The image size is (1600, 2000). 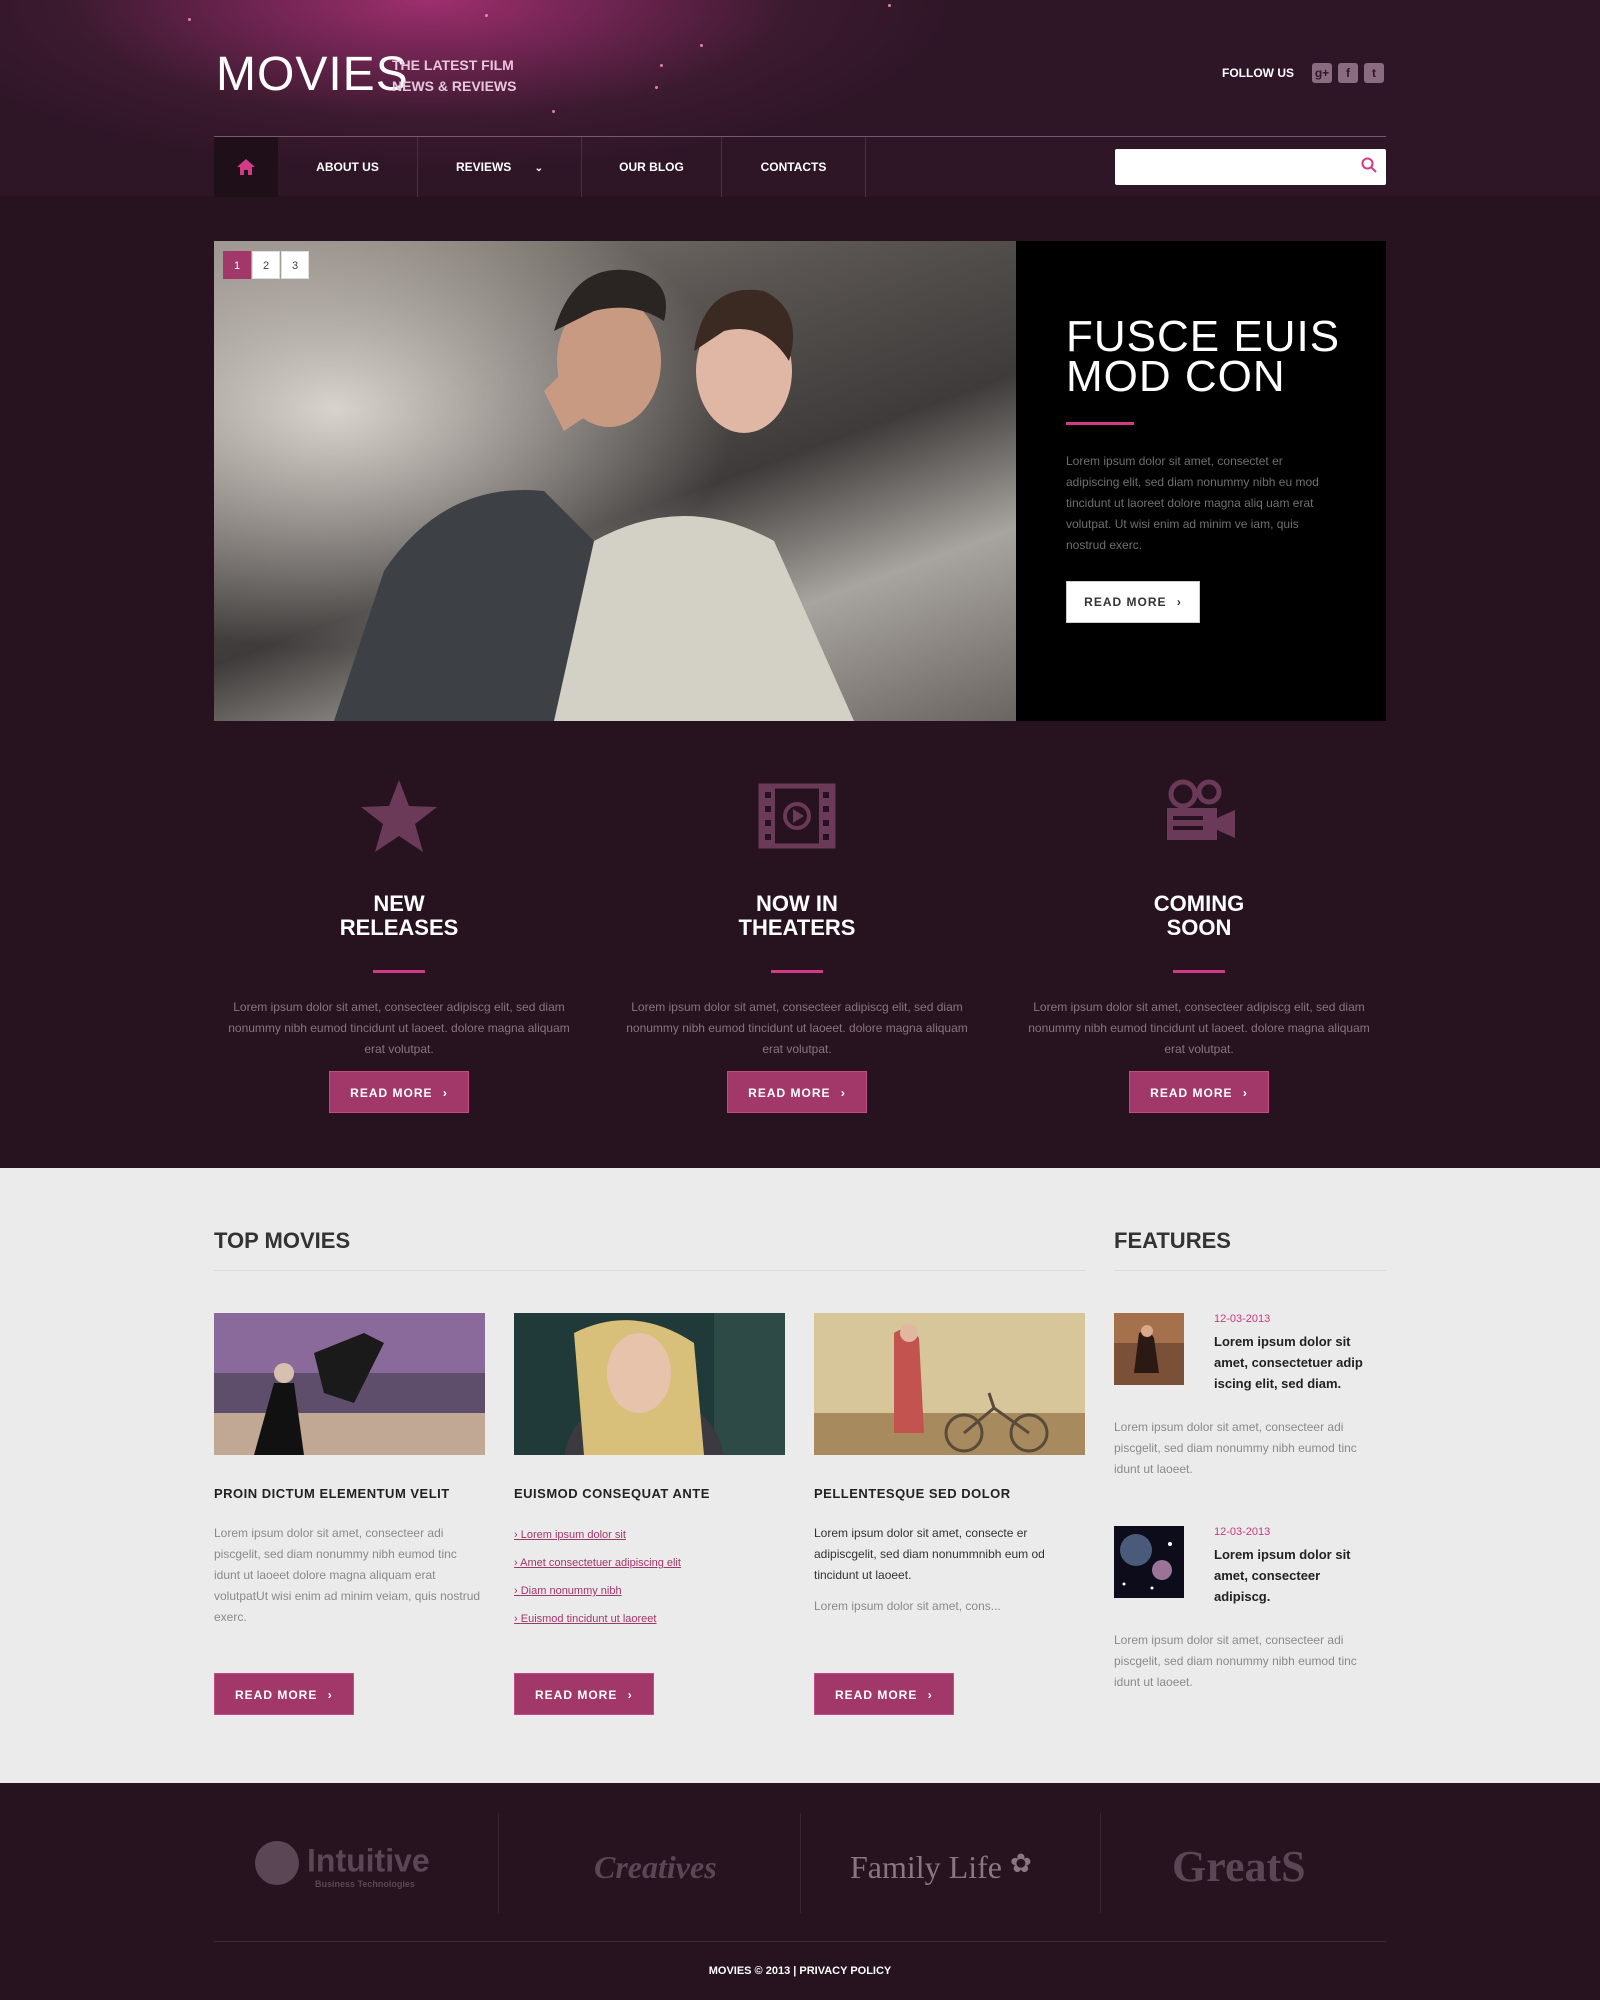 What do you see at coordinates (1348, 73) in the screenshot?
I see `facebook-icon: f` at bounding box center [1348, 73].